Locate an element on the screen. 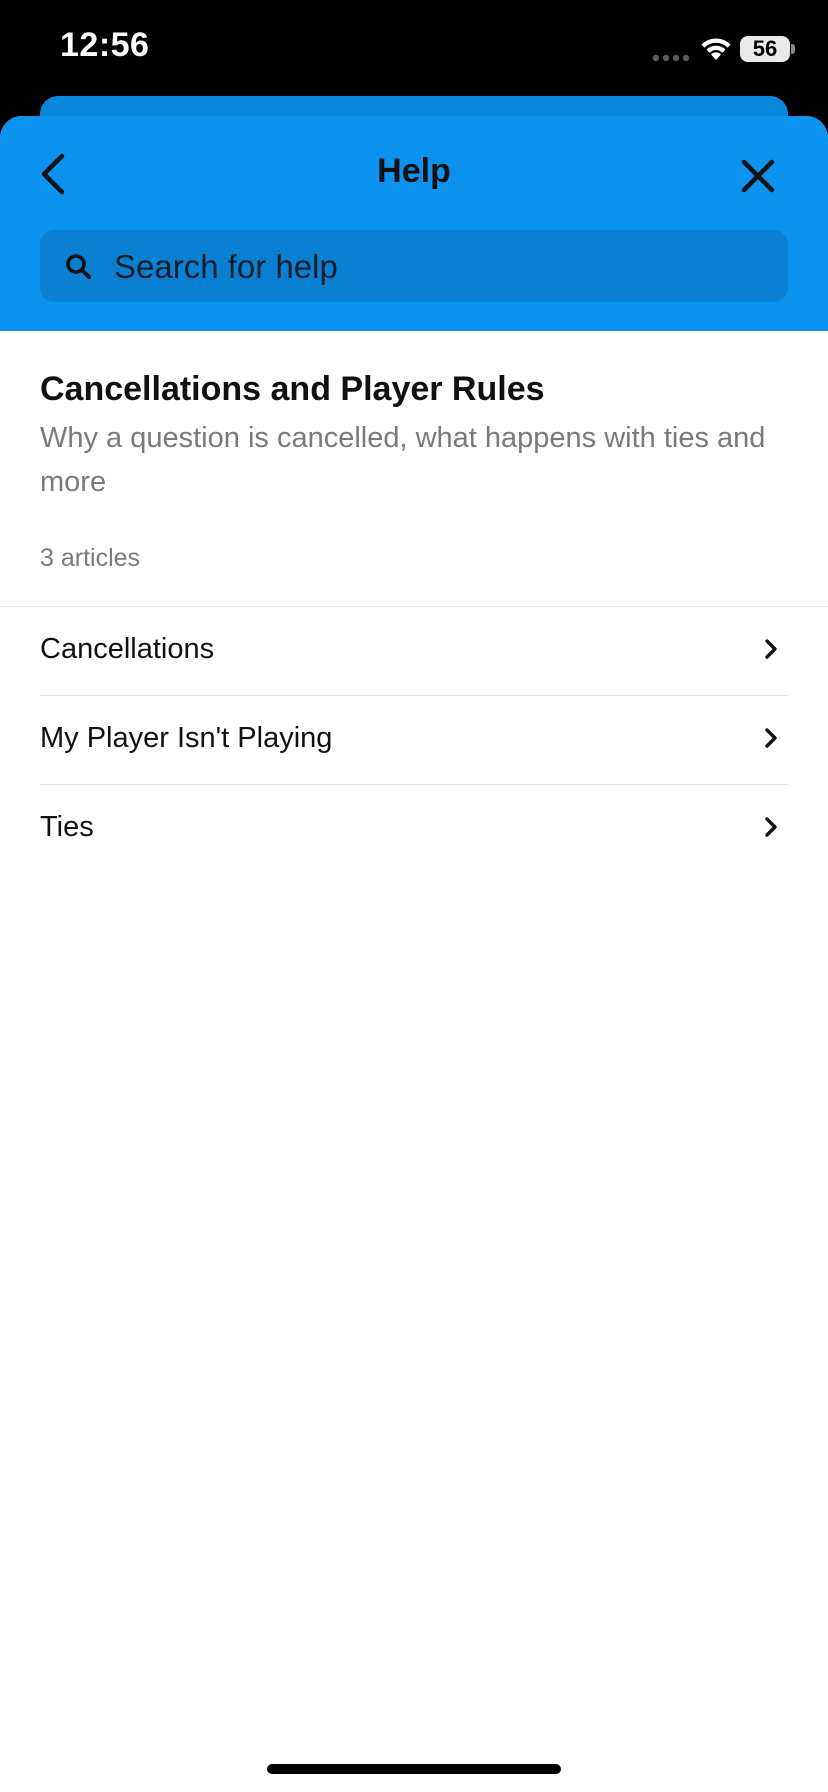  search-bar is located at coordinates (414, 266).